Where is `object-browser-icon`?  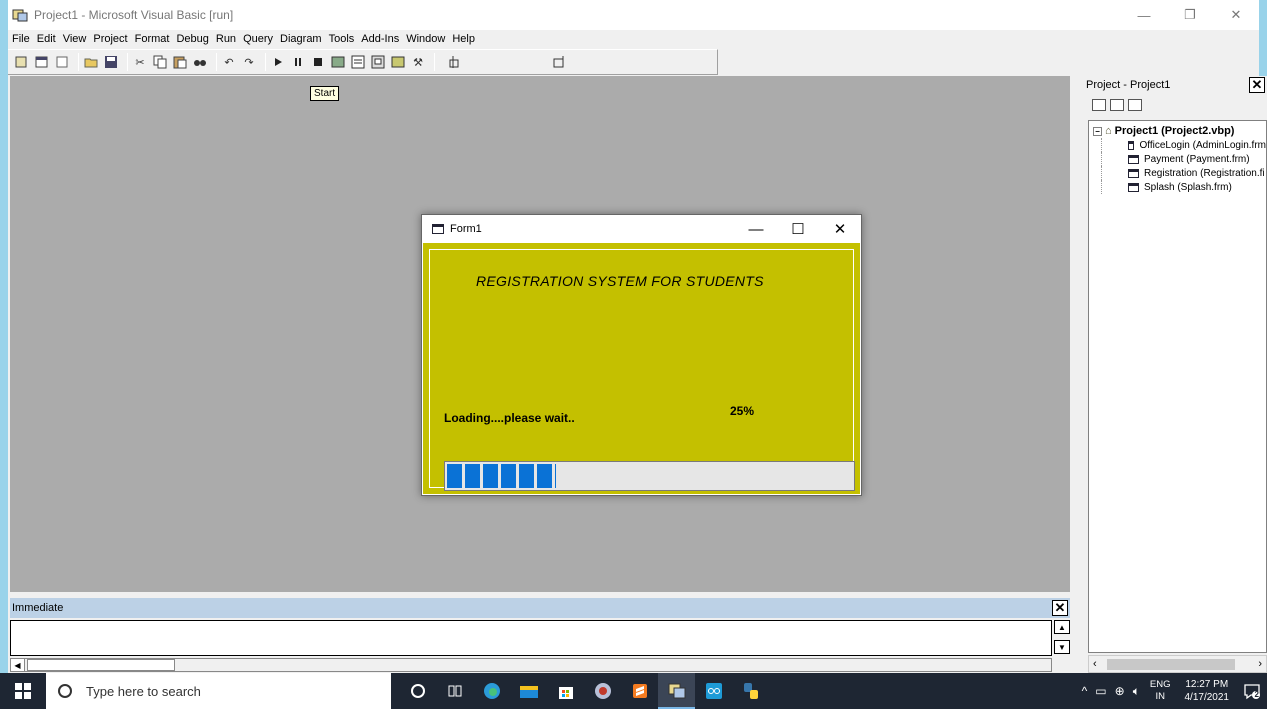 object-browser-icon is located at coordinates (398, 62).